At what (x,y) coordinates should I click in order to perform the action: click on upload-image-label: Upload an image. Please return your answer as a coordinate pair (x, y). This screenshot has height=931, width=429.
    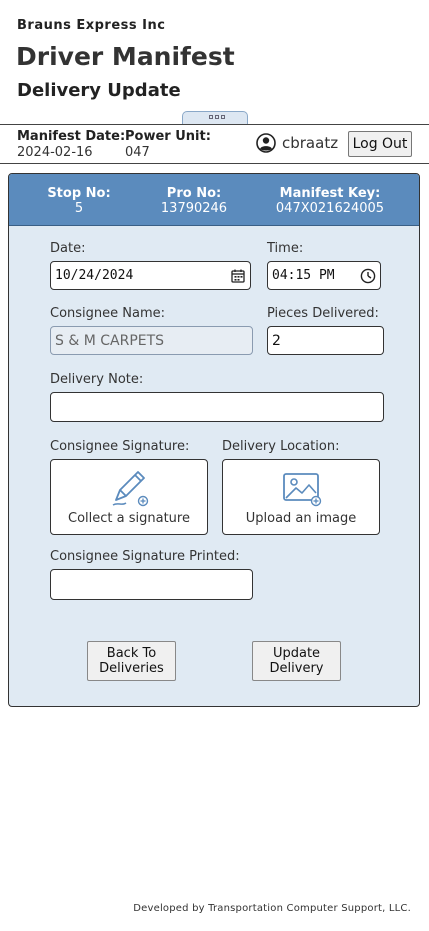
    Looking at the image, I should click on (301, 518).